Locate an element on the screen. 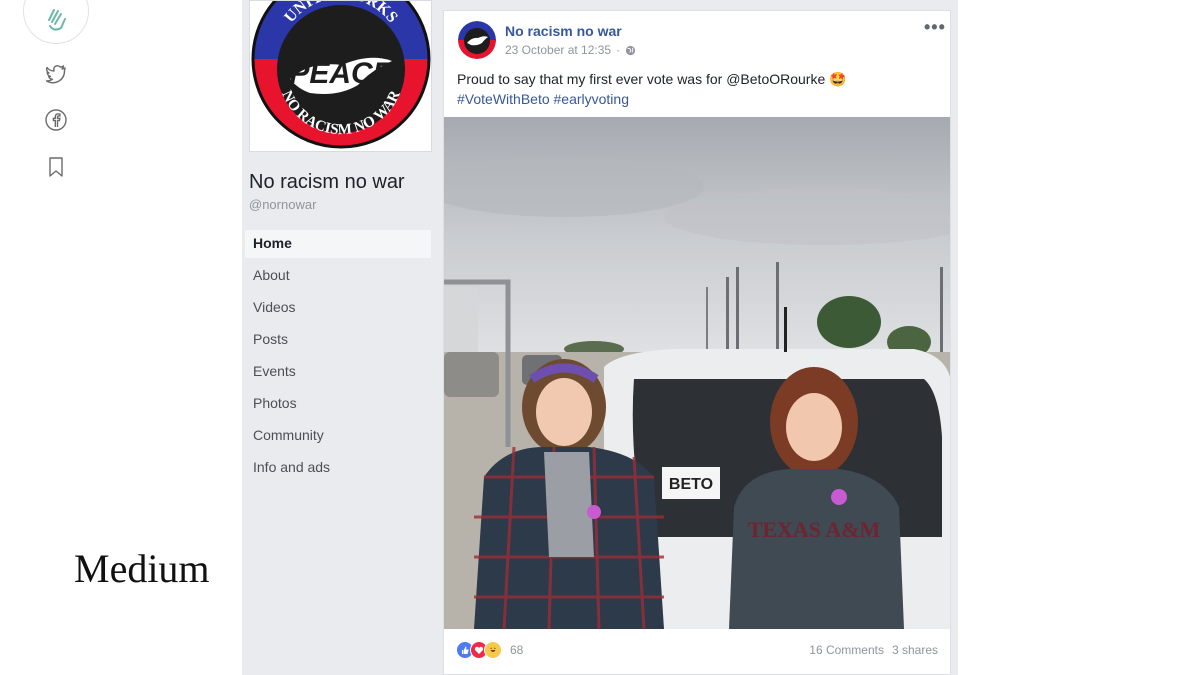  nav-about: About is located at coordinates (338, 278).